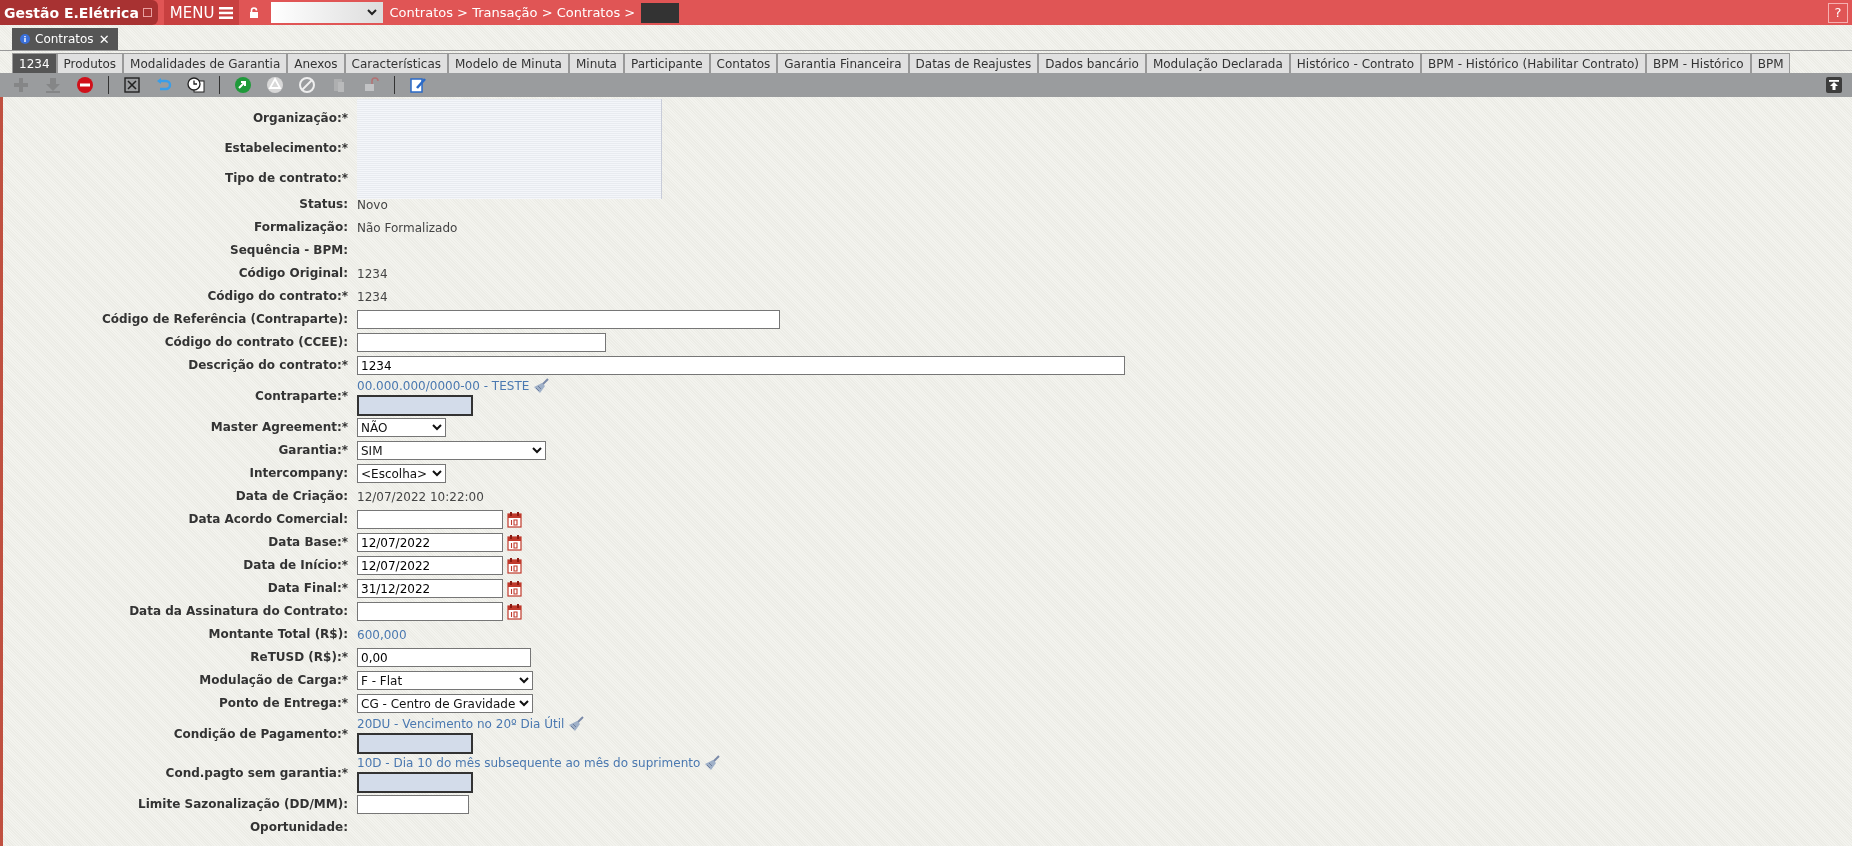 This screenshot has width=1852, height=846. I want to click on field-label: Organização:*, so click(299, 118).